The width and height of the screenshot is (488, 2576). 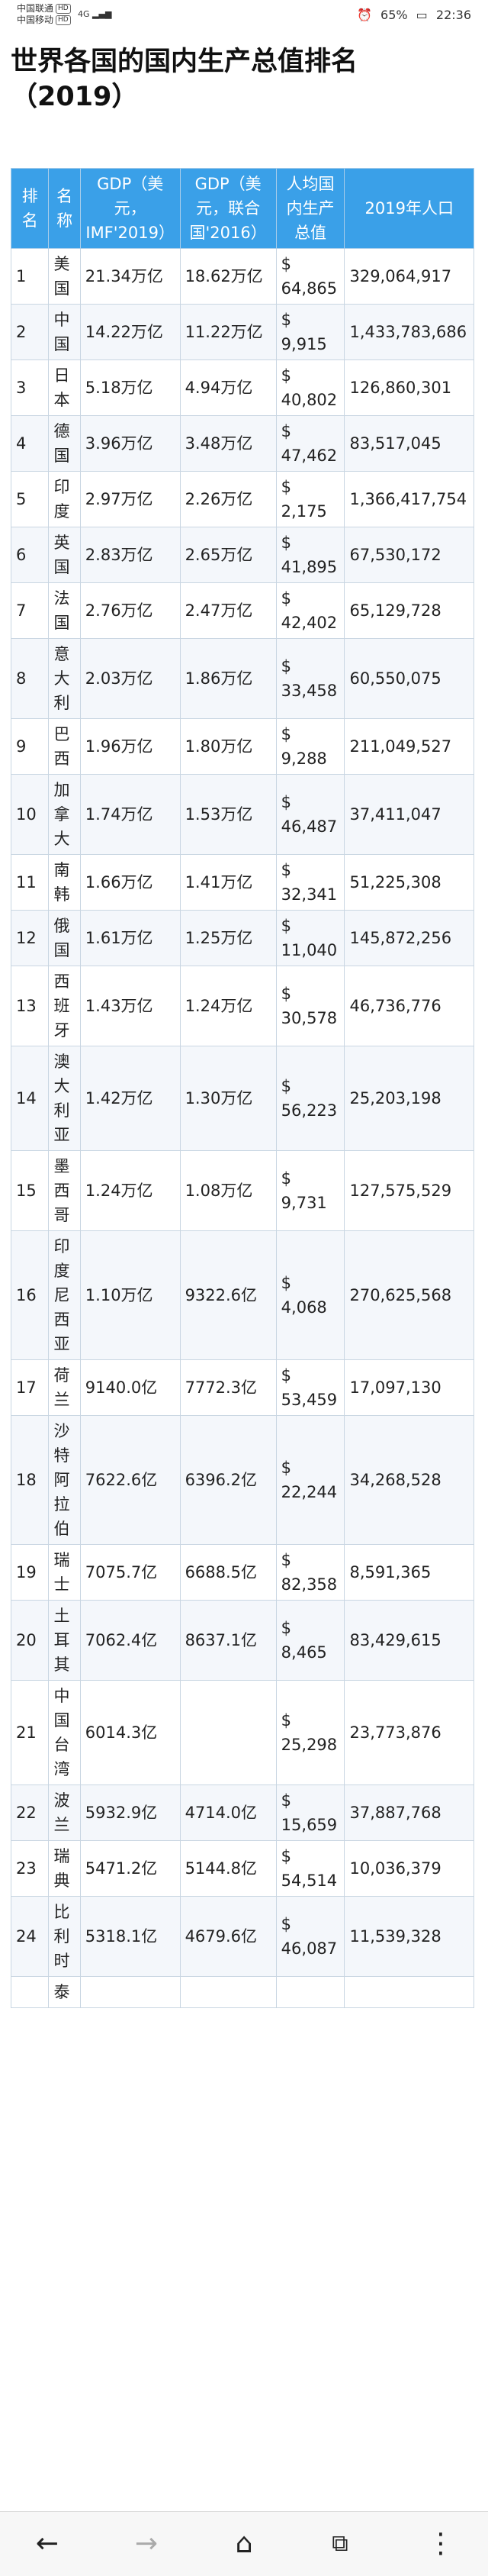 What do you see at coordinates (409, 610) in the screenshot?
I see `cell-population: 65,129,728` at bounding box center [409, 610].